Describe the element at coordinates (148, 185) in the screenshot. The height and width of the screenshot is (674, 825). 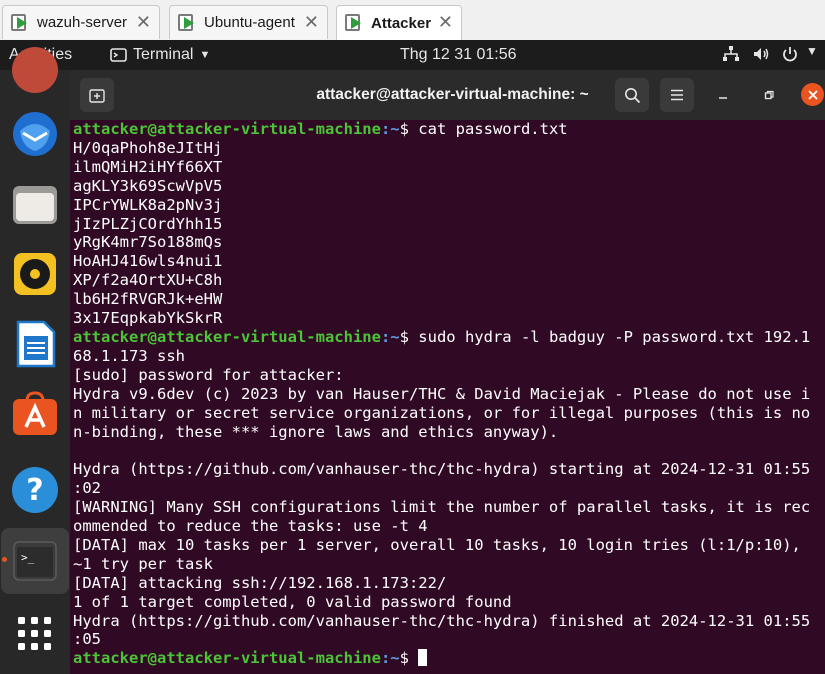
I see `terminal-line: agKLY3k69ScwVpV5` at that location.